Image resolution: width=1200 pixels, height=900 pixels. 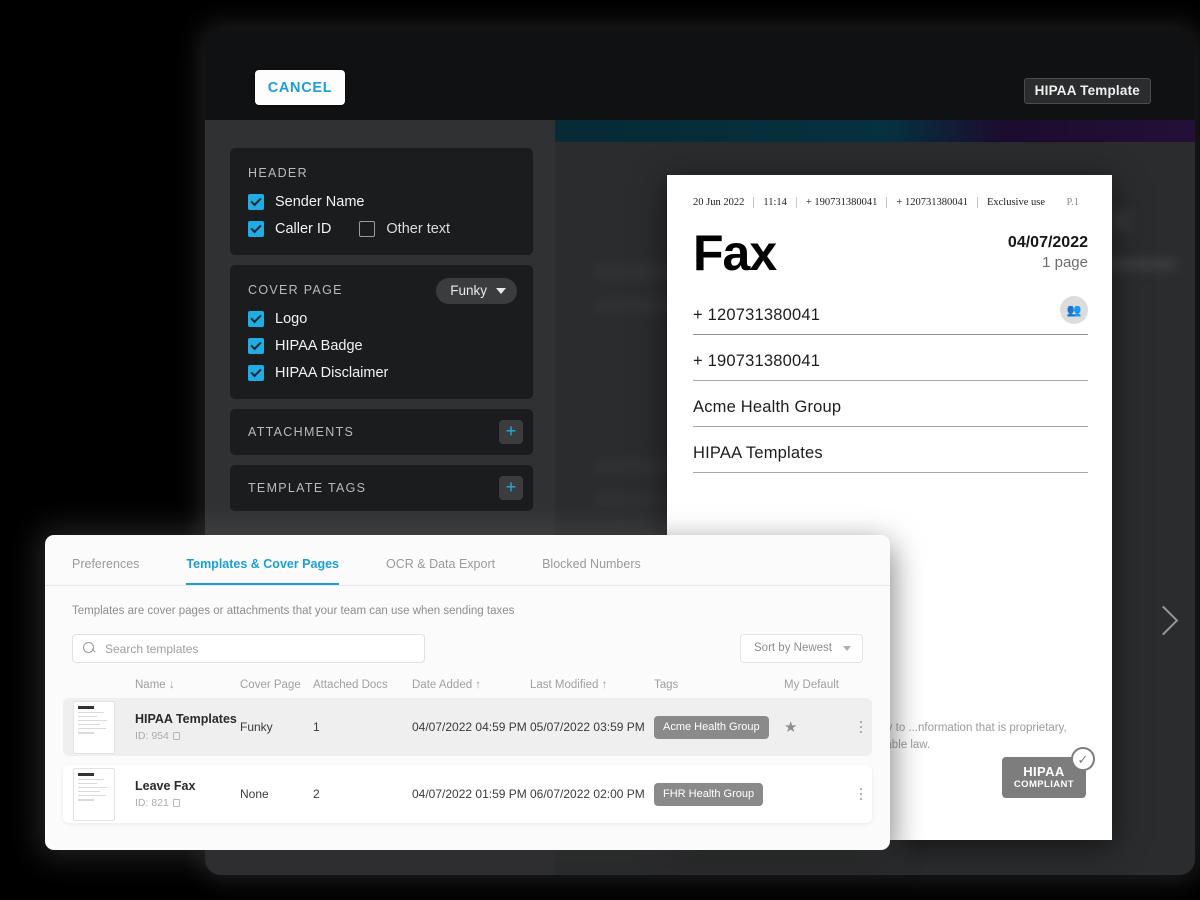 What do you see at coordinates (592, 685) in the screenshot?
I see `col-last-modified: Last Modified ↑` at bounding box center [592, 685].